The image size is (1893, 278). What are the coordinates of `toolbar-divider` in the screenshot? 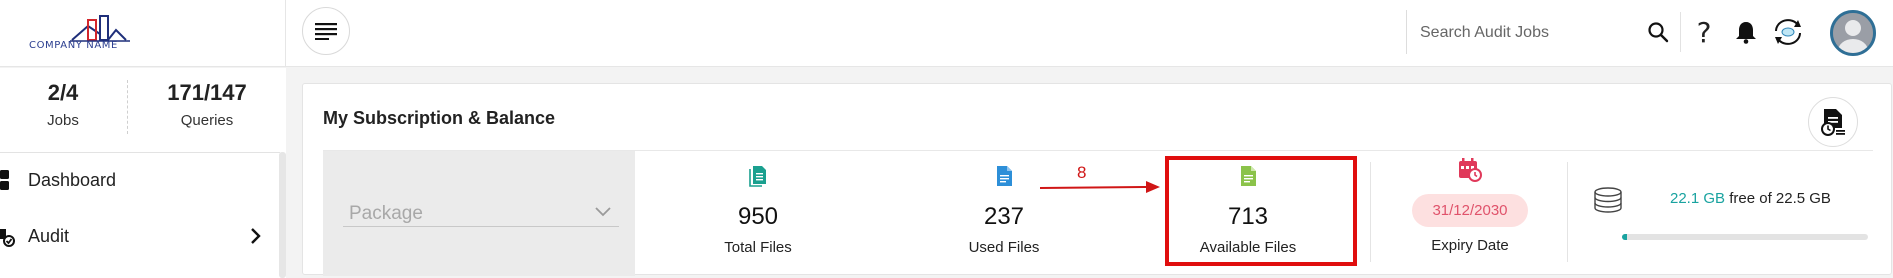 It's located at (1680, 32).